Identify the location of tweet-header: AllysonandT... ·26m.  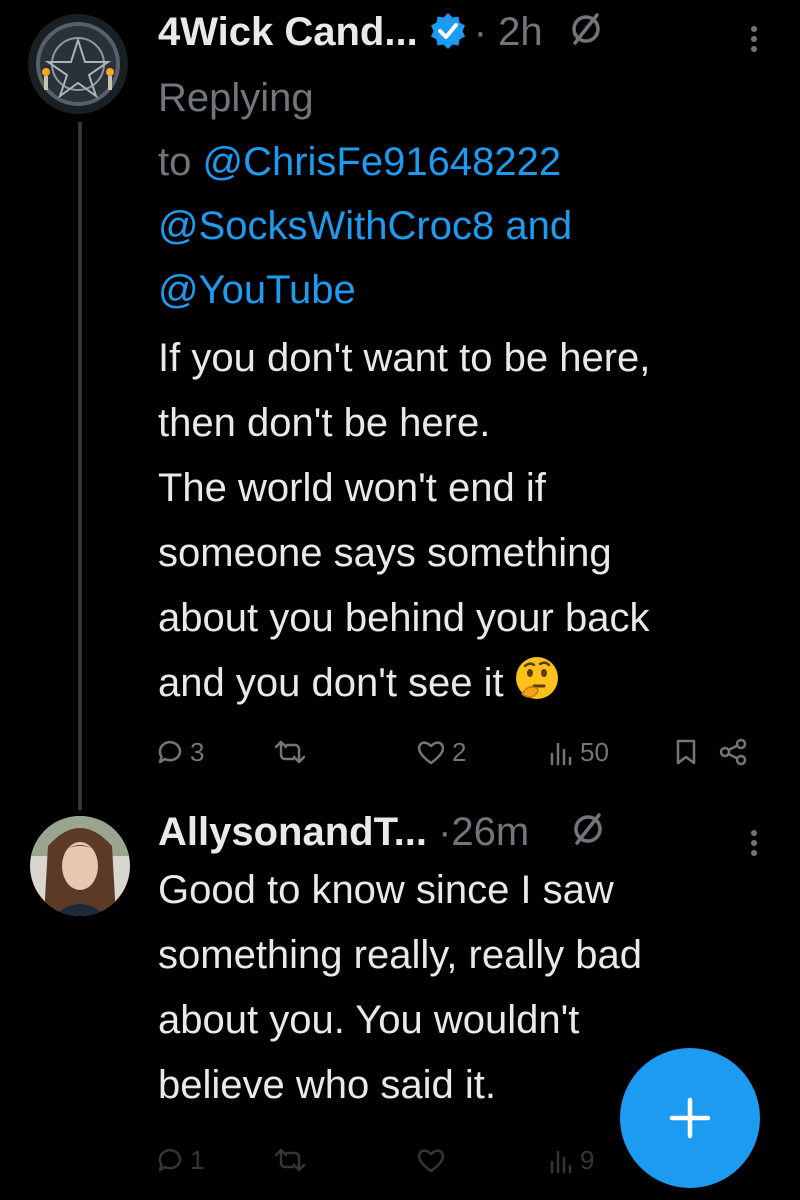
(479, 832).